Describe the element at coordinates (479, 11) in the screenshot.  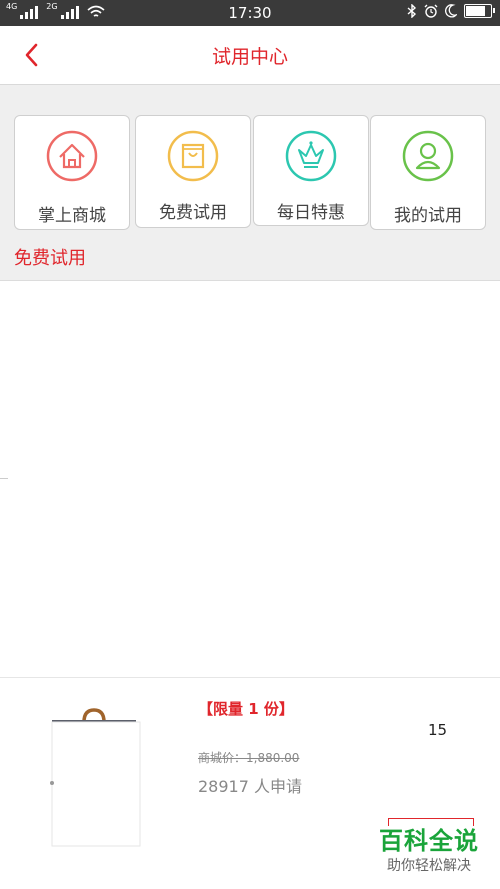
I see `battery-icon` at that location.